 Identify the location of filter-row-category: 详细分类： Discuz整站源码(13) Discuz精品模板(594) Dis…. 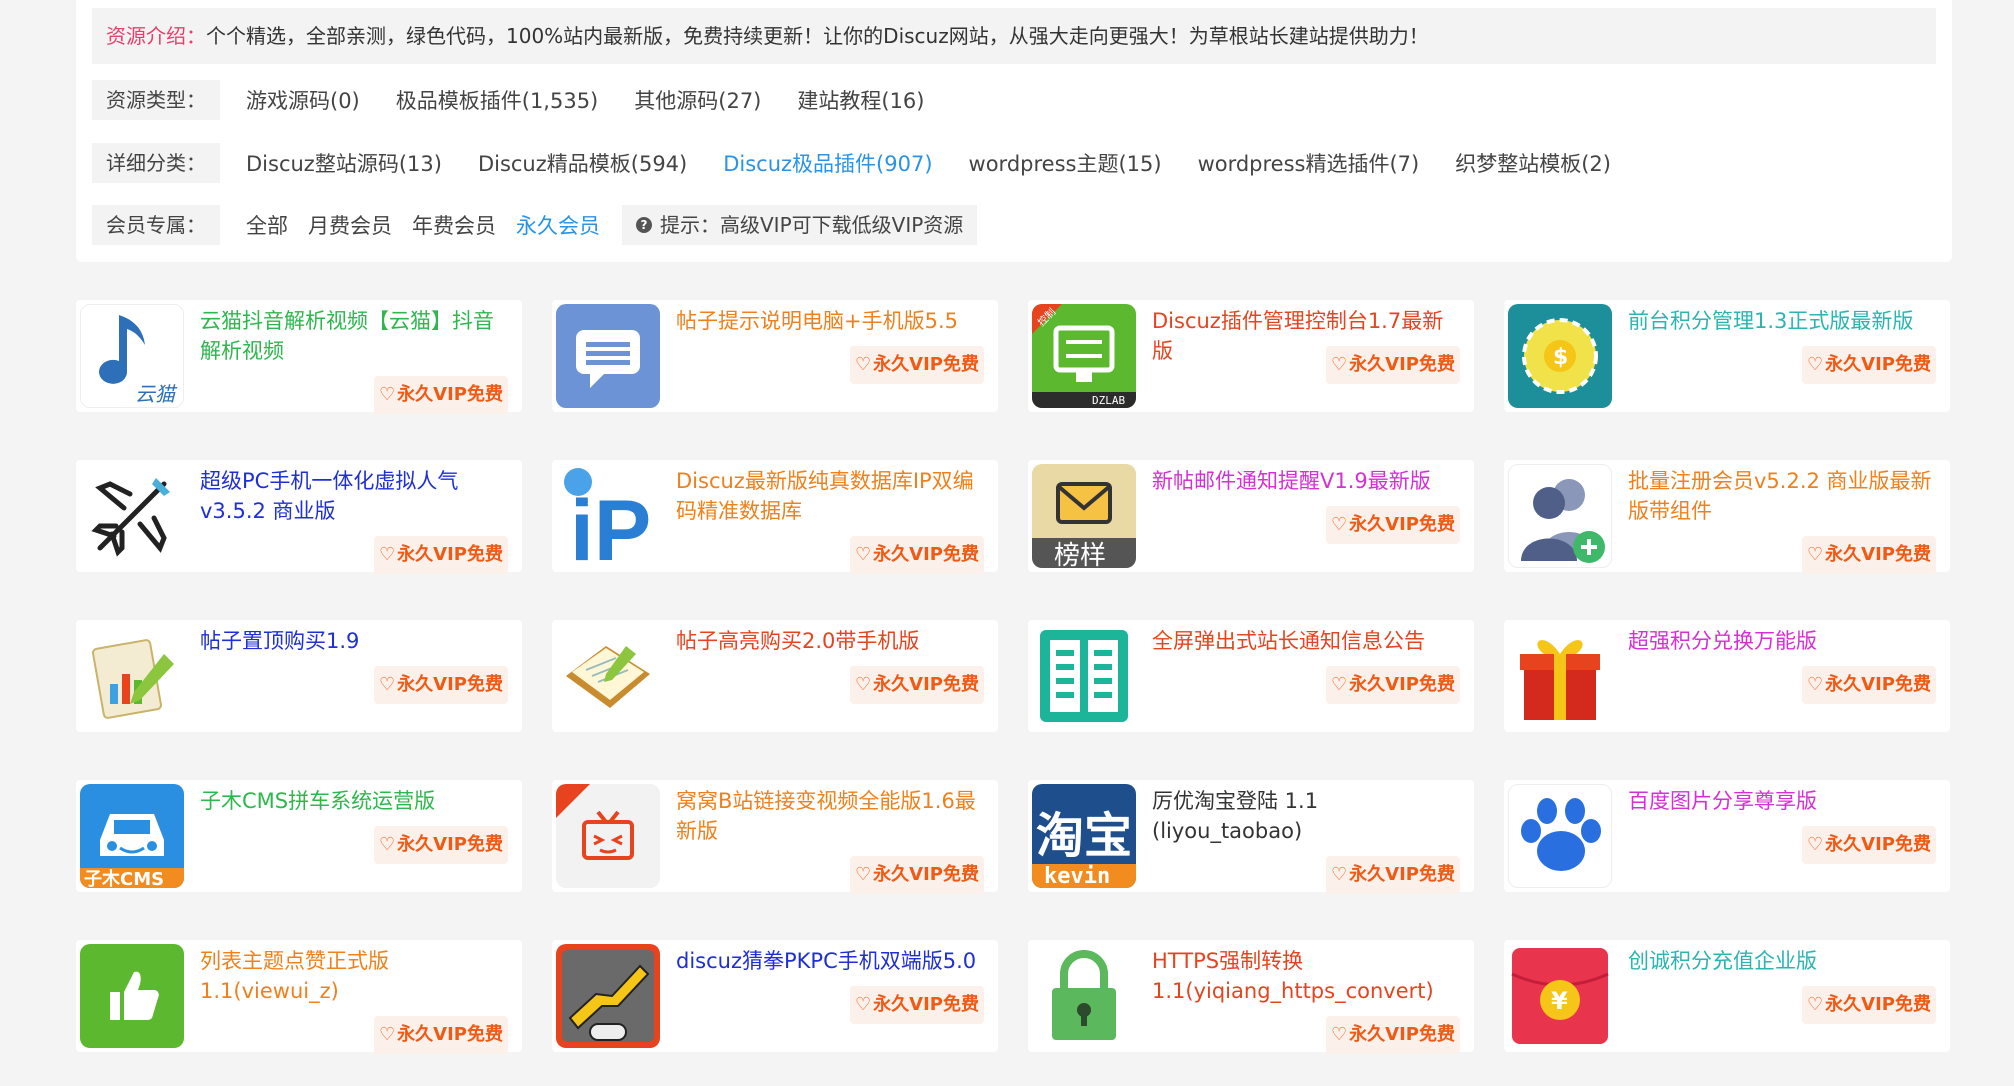
(860, 163).